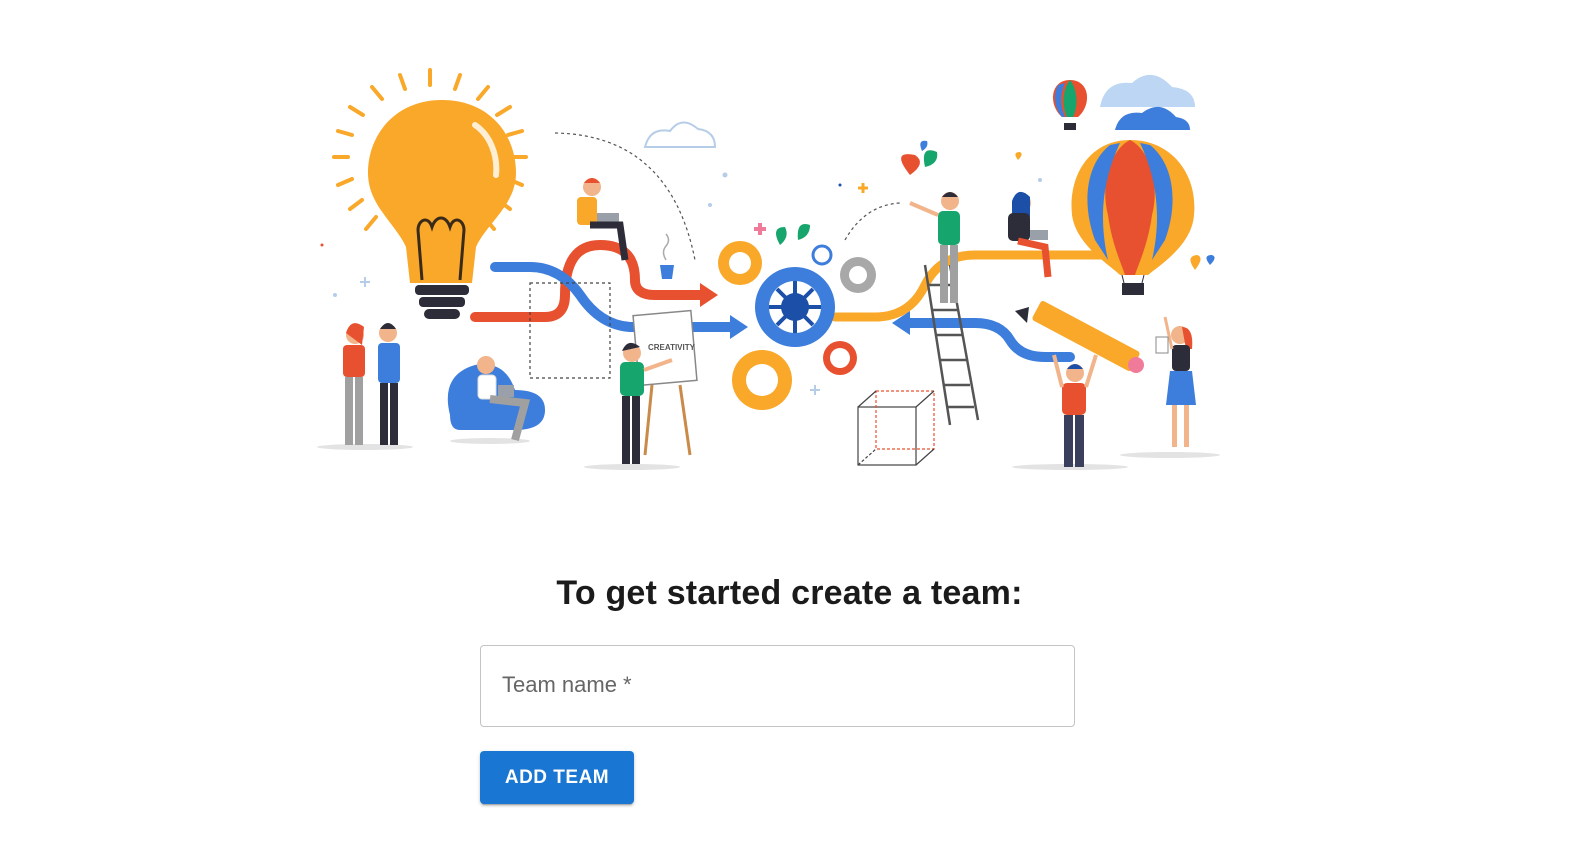 Image resolution: width=1579 pixels, height=868 pixels. Describe the element at coordinates (557, 777) in the screenshot. I see `add-team-button: ADD TEAM` at that location.